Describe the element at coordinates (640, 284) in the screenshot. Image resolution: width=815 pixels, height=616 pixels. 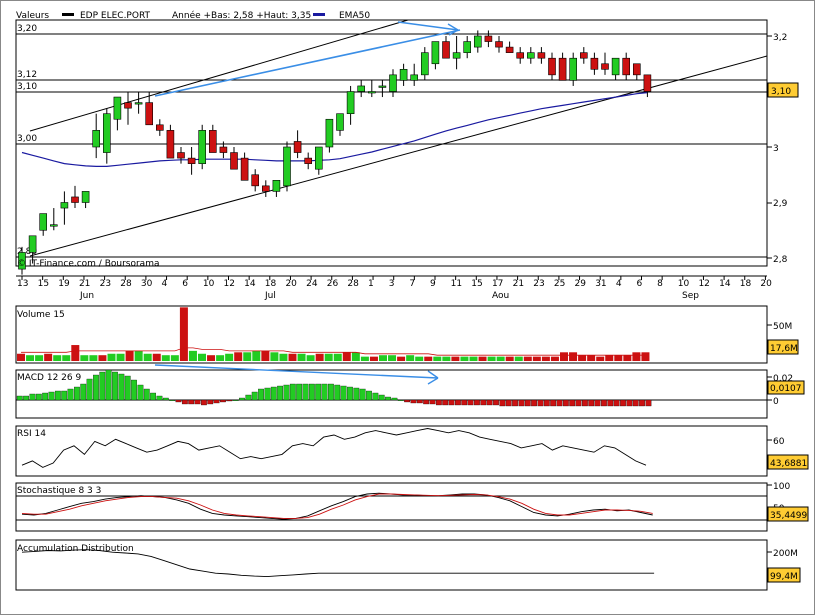
I see `x-axis-day-label: 6` at that location.